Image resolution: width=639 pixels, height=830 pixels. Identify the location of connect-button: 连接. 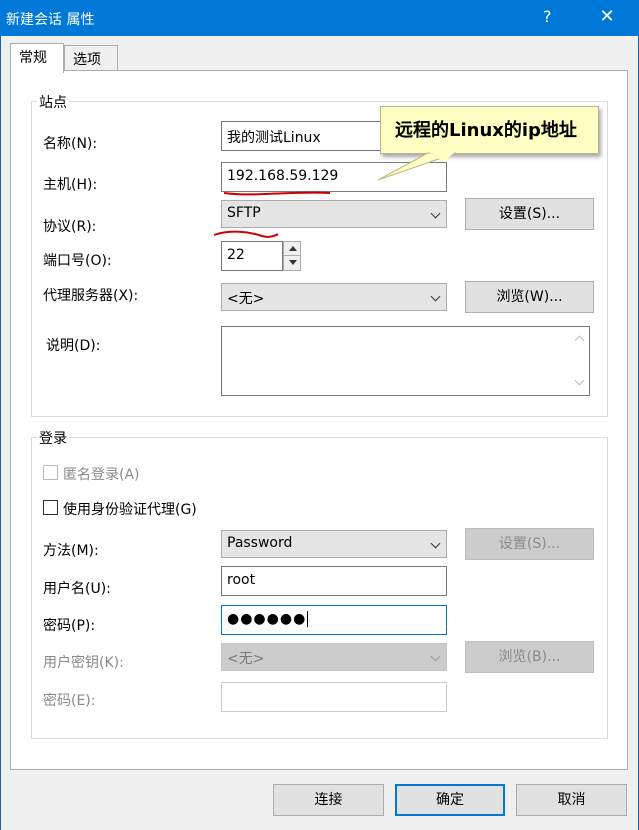
(328, 800).